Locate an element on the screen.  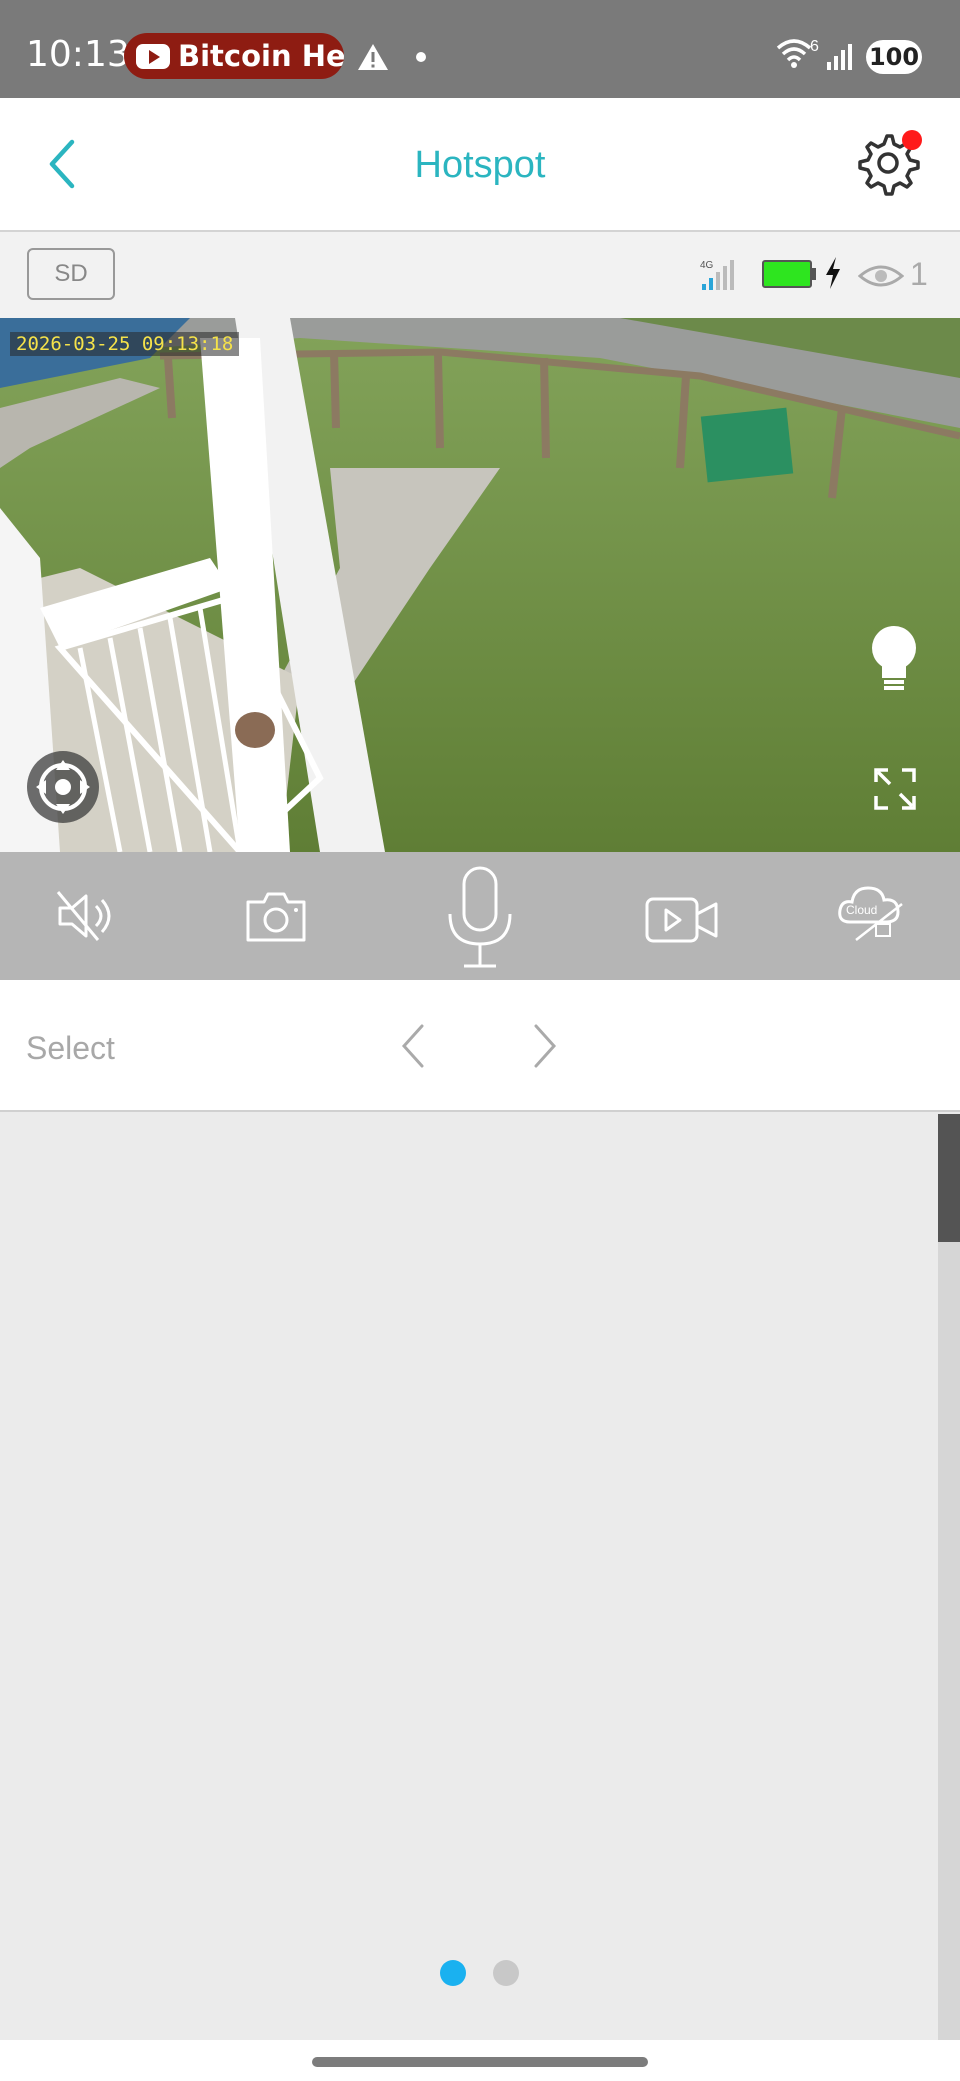
control-toolbar: Cloud is located at coordinates (480, 916).